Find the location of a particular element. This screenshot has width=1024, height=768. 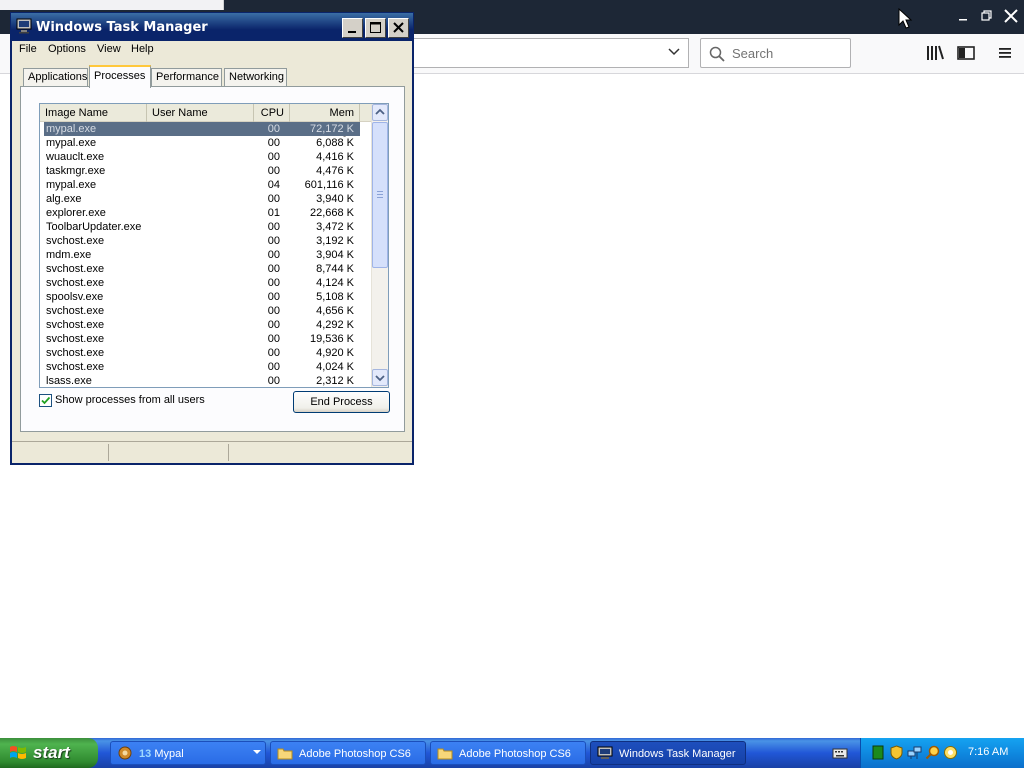

table-row: lsass.exe 00 2,312 K is located at coordinates (202, 380).